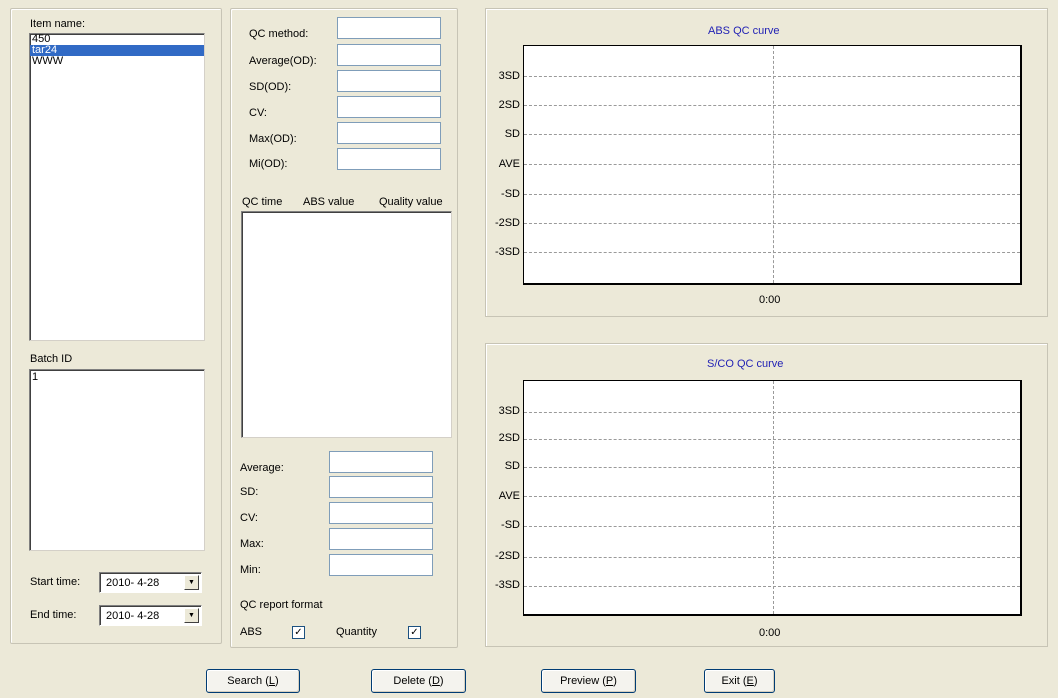 The image size is (1058, 698). I want to click on sco-chart-title: S/CO QC curve, so click(745, 364).